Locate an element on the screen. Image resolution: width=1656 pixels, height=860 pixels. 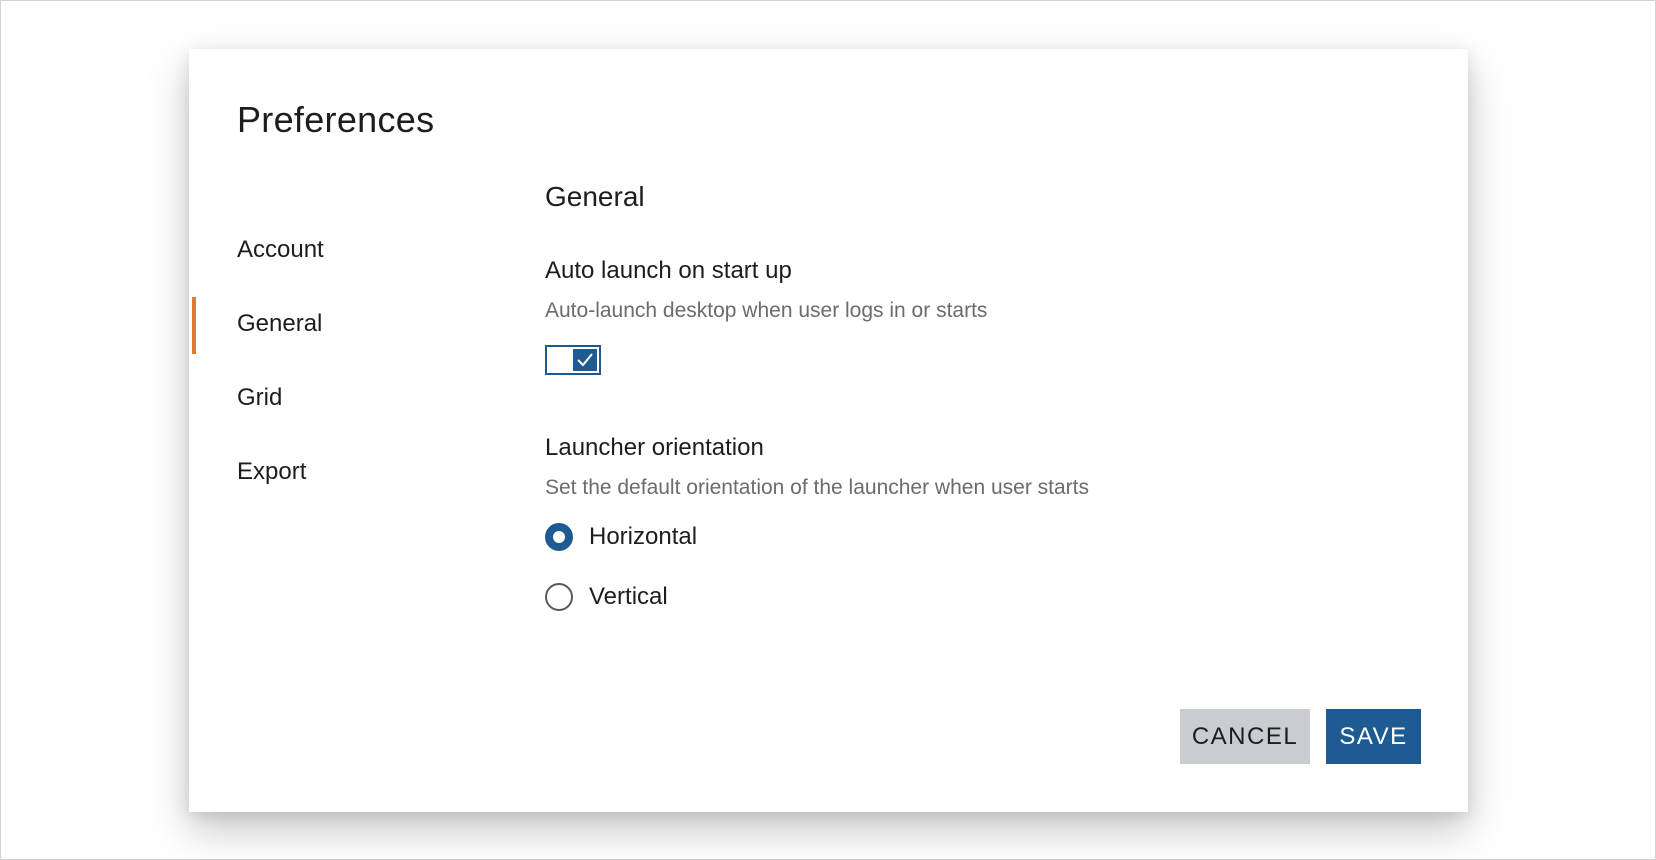
radio-button-horizontal is located at coordinates (559, 537).